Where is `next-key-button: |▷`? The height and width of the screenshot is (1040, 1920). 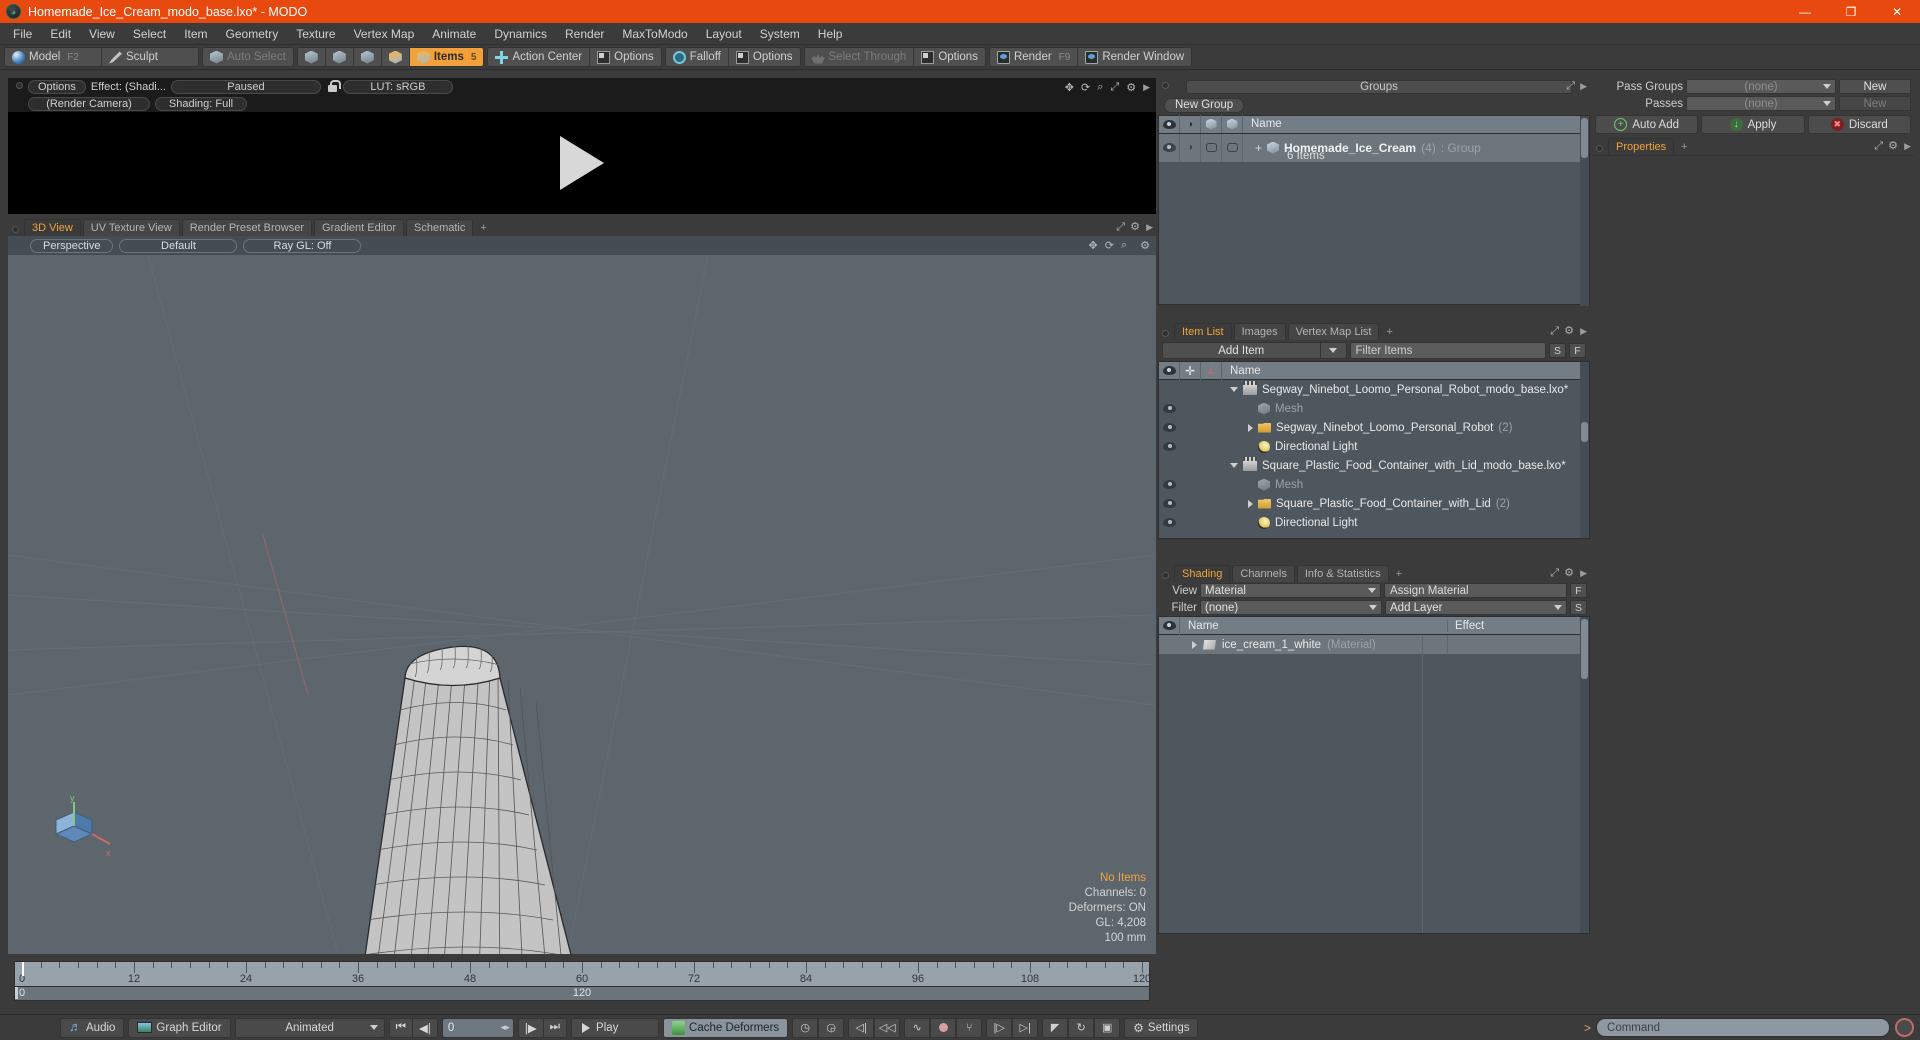
next-key-button: |▷ is located at coordinates (999, 1027).